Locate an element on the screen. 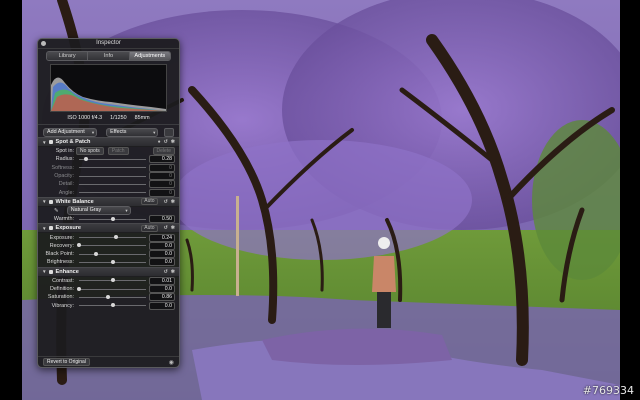 Image resolution: width=640 pixels, height=400 pixels. slider-row-black-point: Black Point: 0.0 is located at coordinates (108, 254).